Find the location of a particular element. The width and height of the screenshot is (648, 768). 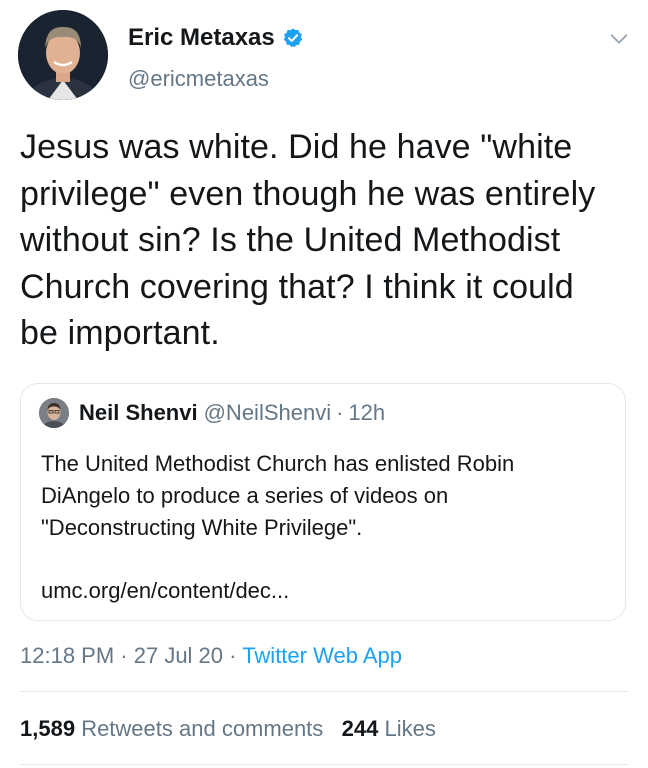

tweet-metadata: 12:18 PM · 27 Jul 20 · Twitter Web App is located at coordinates (211, 656).